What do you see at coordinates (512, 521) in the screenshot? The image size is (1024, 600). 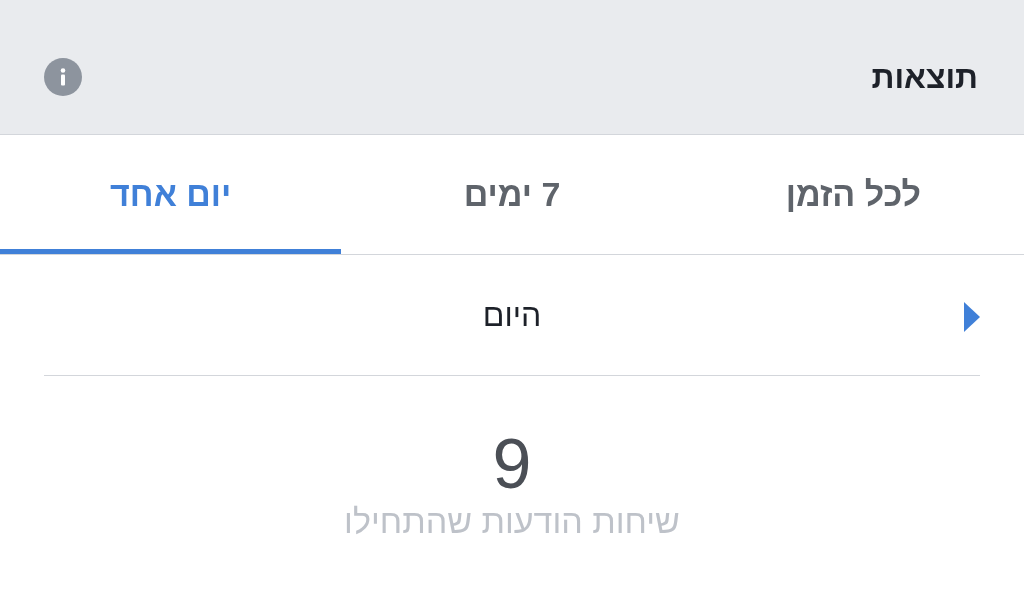 I see `metric-label: שיחות הודעות שהתחילו` at bounding box center [512, 521].